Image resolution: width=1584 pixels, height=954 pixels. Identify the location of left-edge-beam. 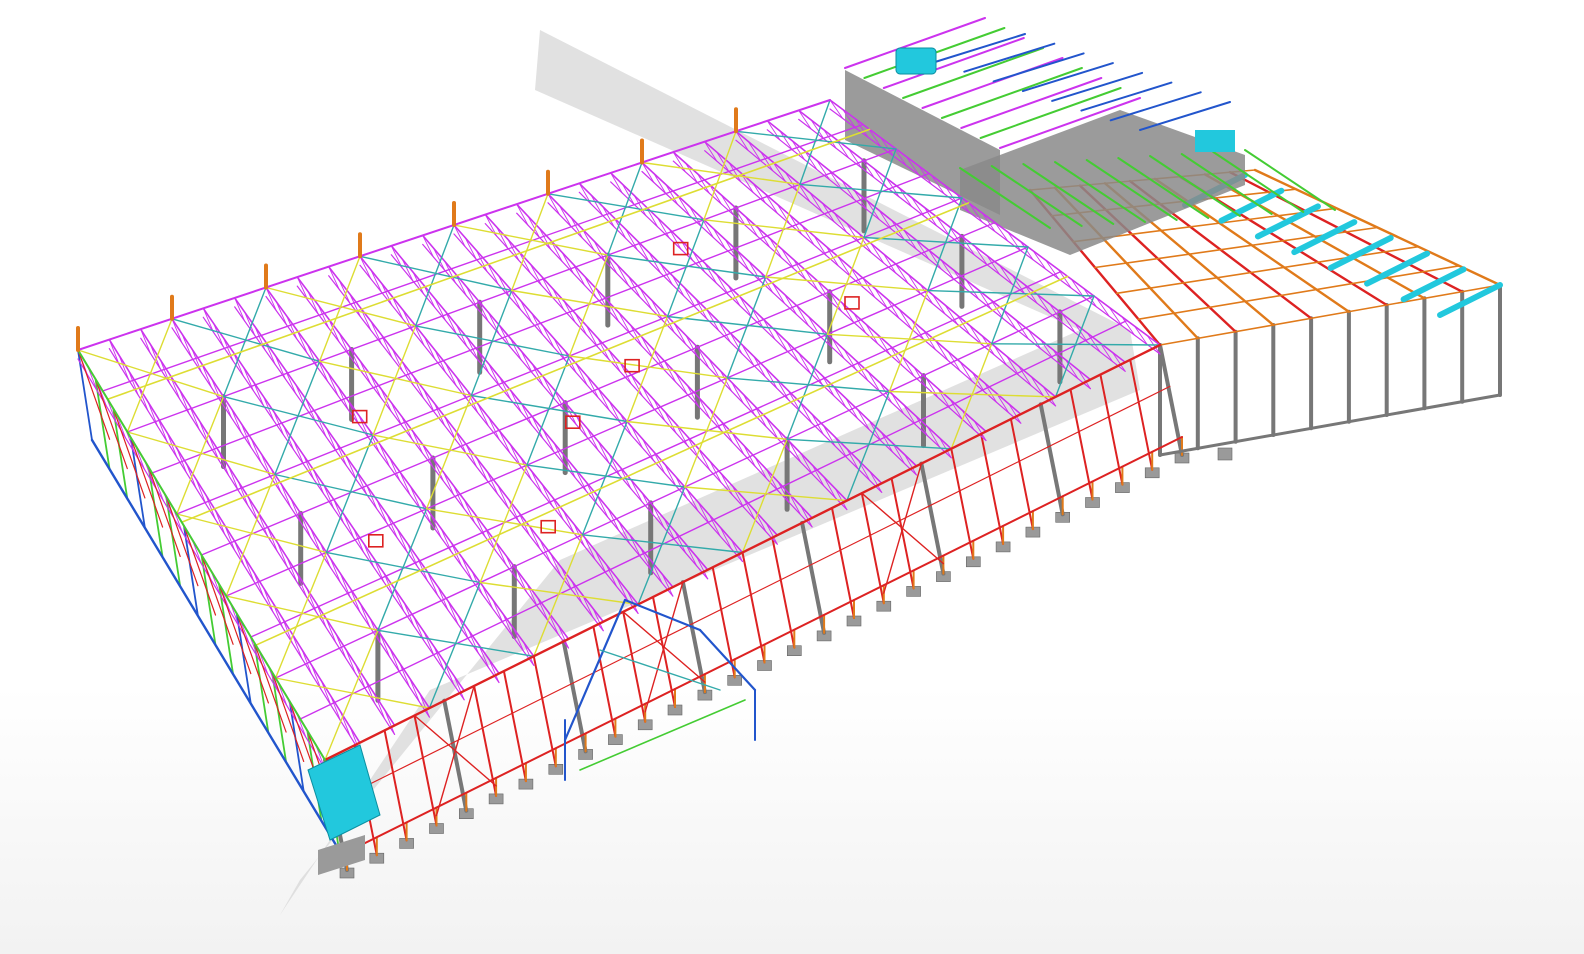
(201, 555).